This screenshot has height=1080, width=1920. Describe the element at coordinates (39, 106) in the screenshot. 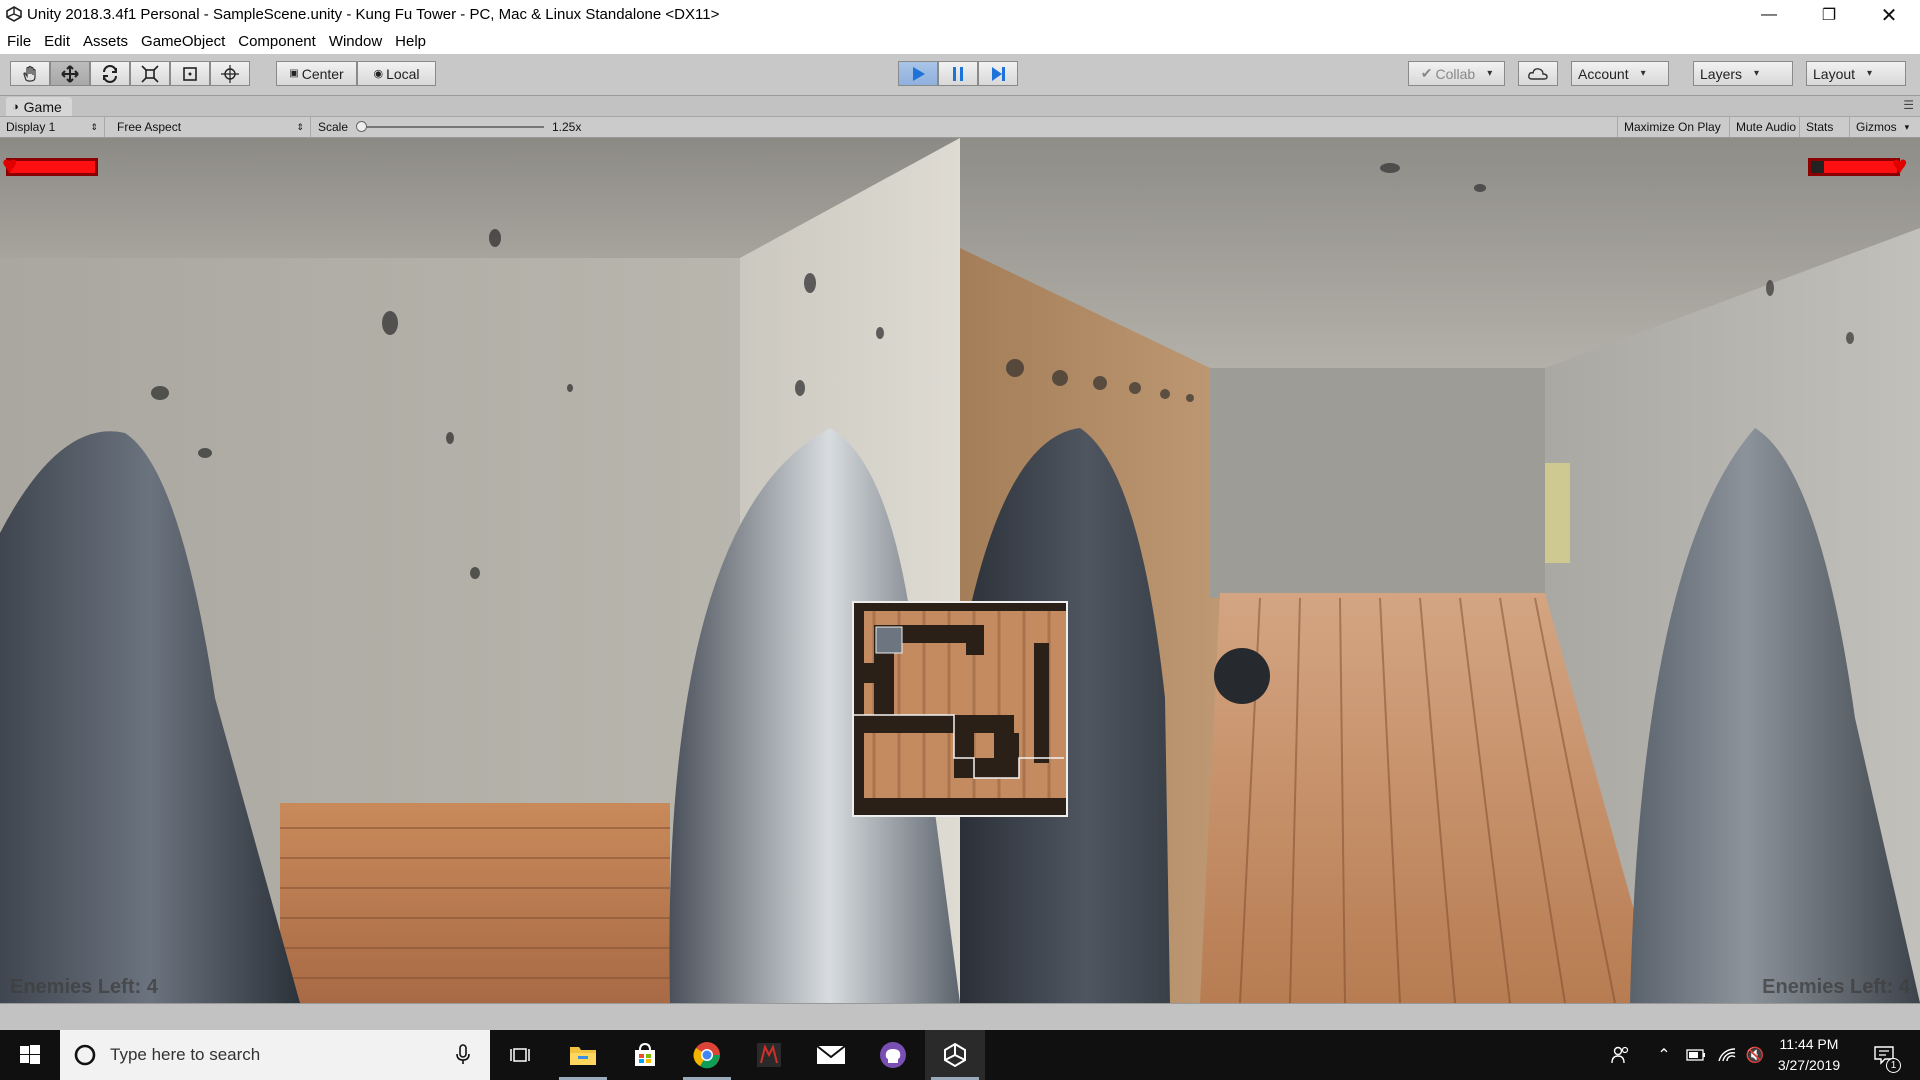

I see `tab-game: ◑ Game` at that location.